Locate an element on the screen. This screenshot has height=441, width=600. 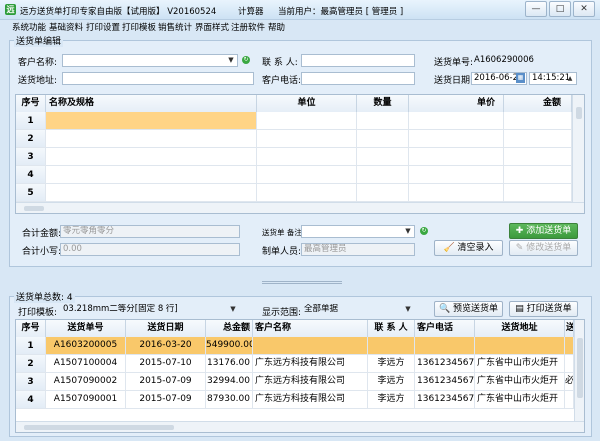
item-row: 3 is located at coordinates (294, 157).